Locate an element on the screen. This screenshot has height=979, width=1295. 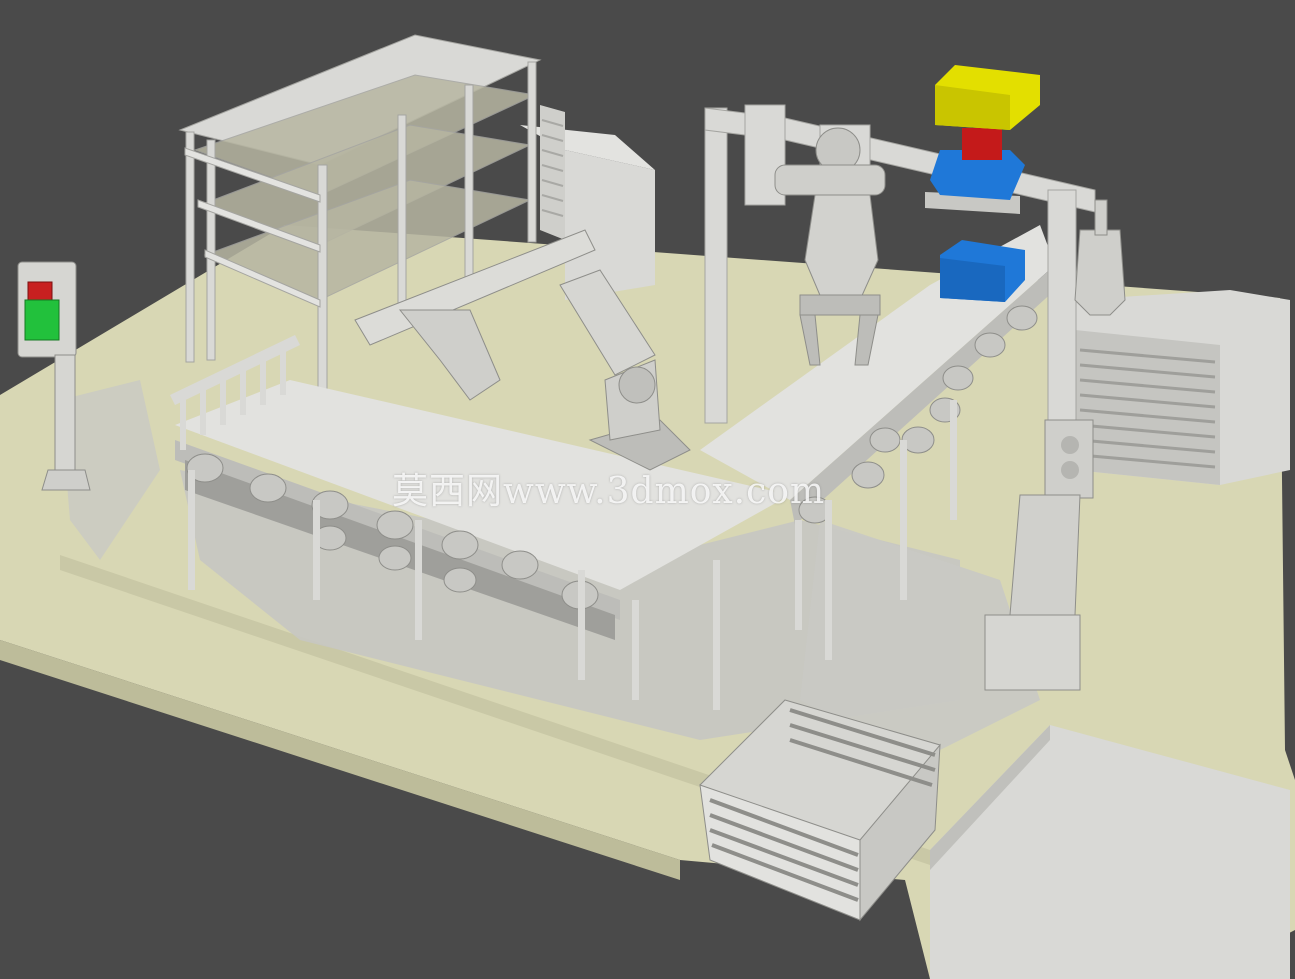
watermark-text: 莫西网www.3dmox.com is located at coordinates (609, 491).